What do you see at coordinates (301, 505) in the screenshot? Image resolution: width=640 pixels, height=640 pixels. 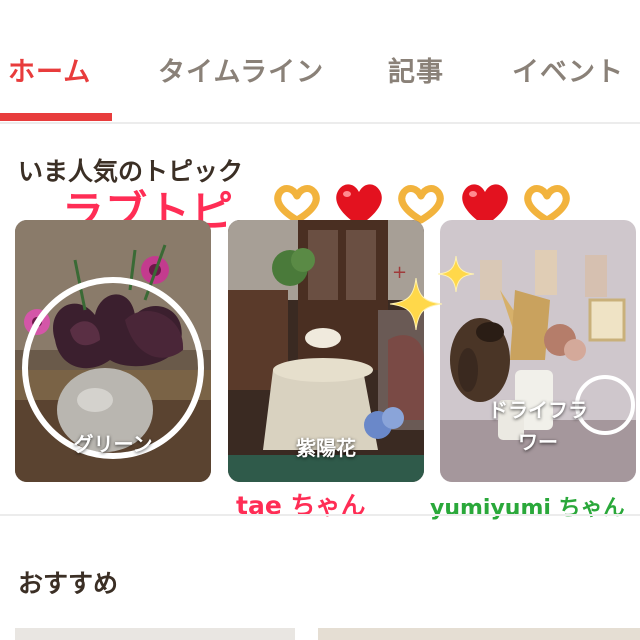 I see `credit-text: tae ちゃん` at bounding box center [301, 505].